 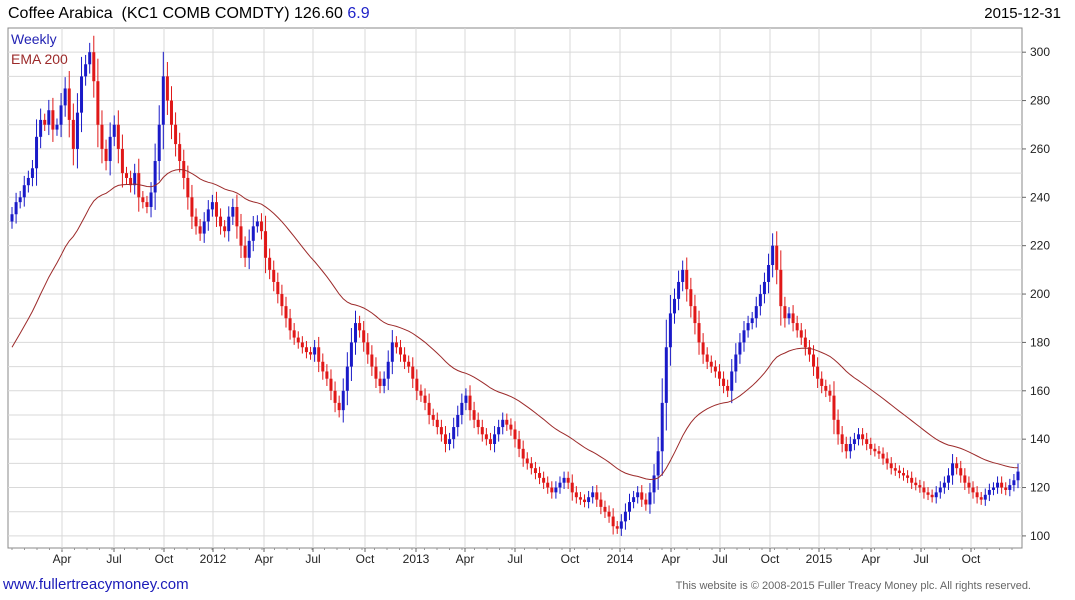 I want to click on y-tick-label: 280, so click(x=1040, y=101).